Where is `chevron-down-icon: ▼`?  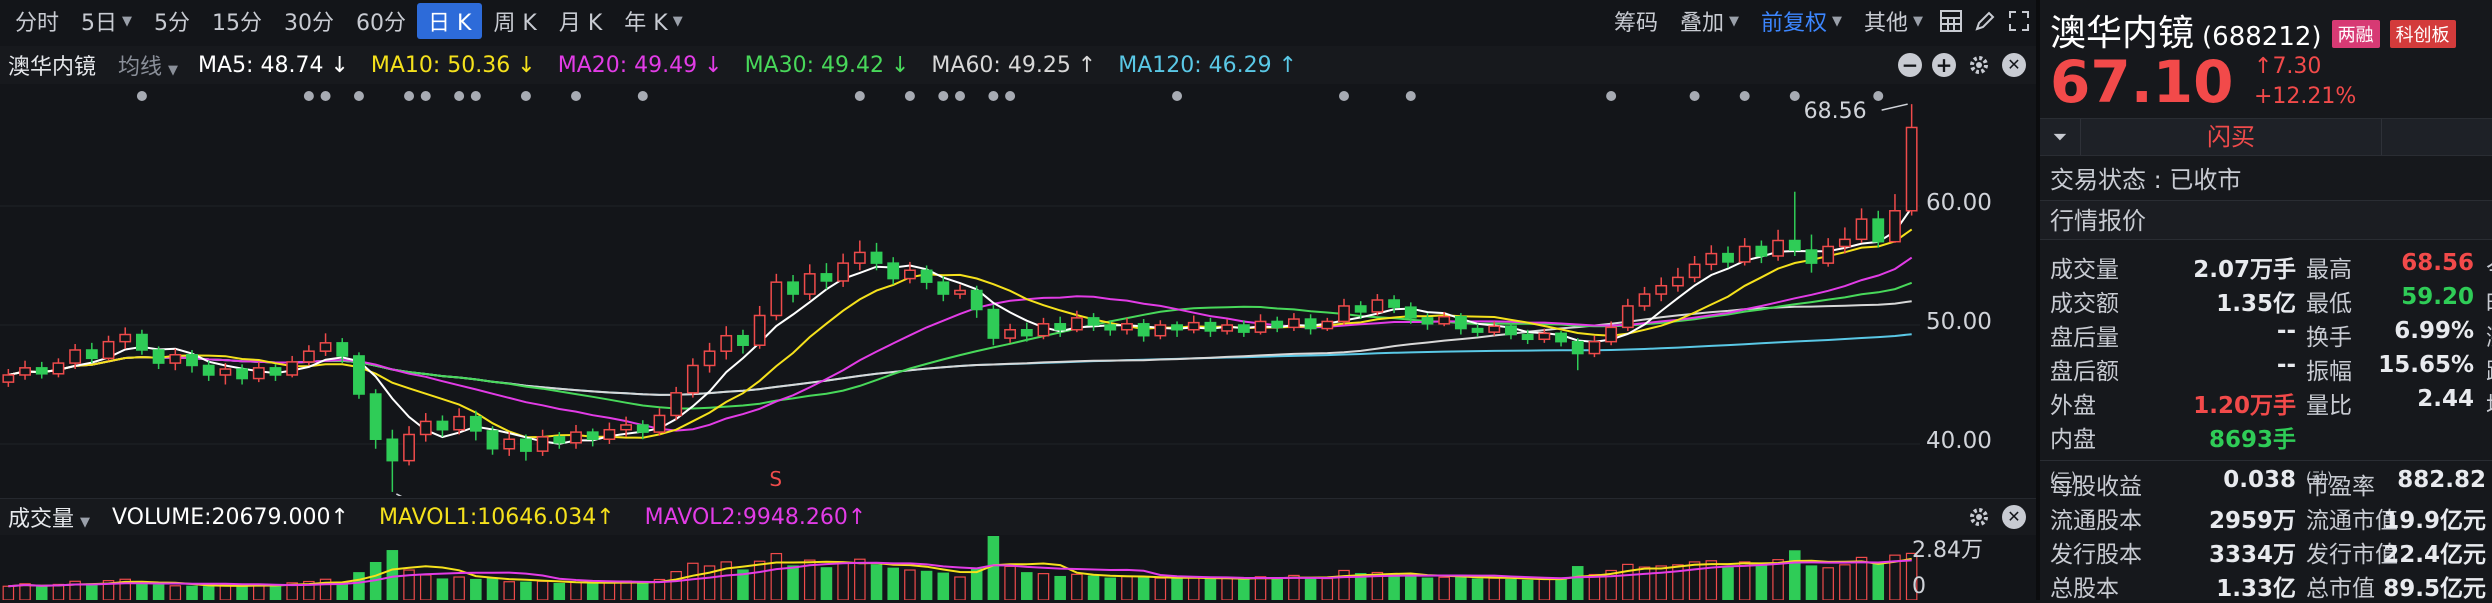 chevron-down-icon: ▼ is located at coordinates (85, 522).